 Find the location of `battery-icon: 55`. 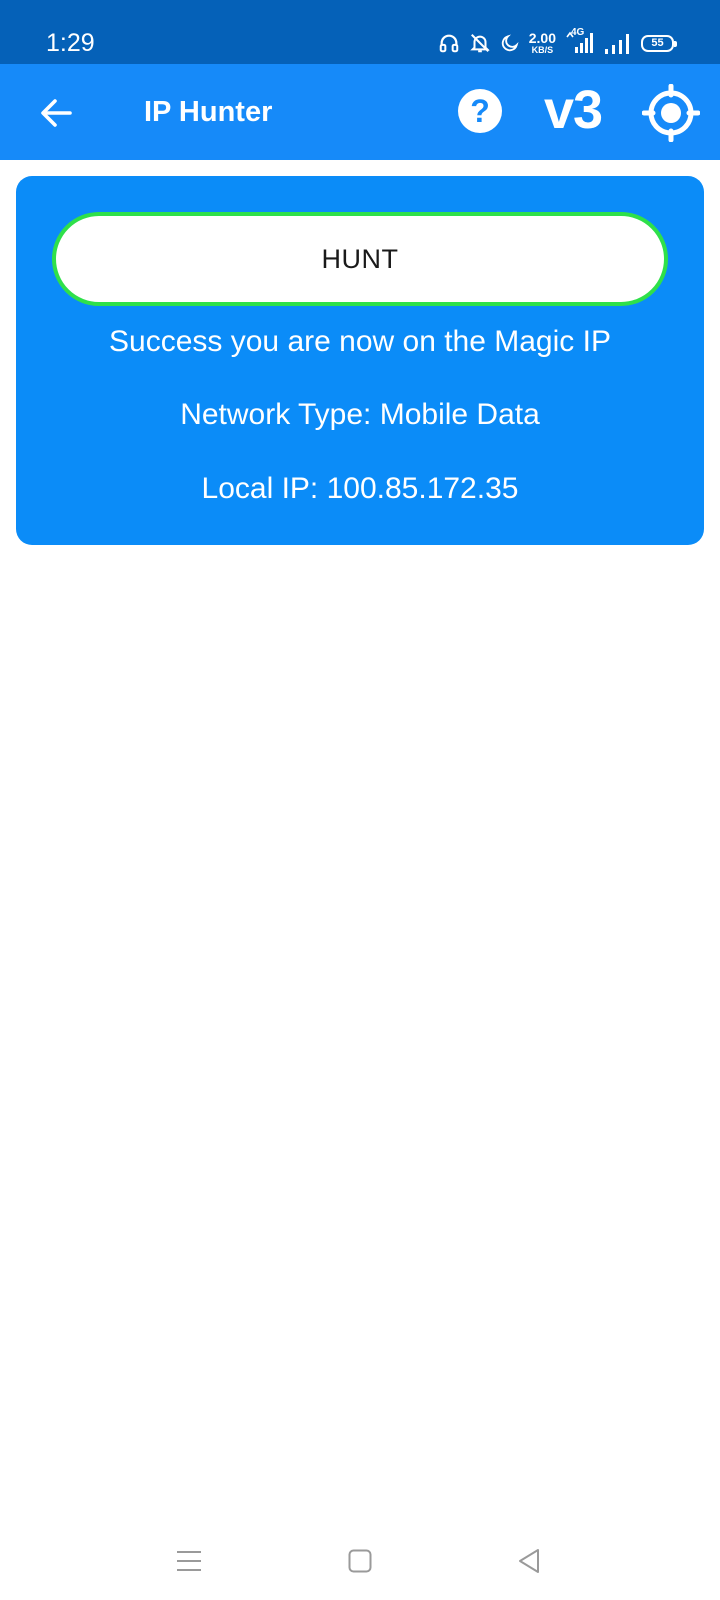

battery-icon: 55 is located at coordinates (659, 43).